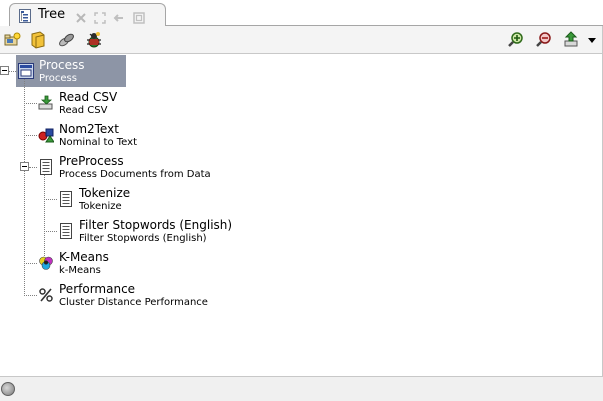 The width and height of the screenshot is (603, 401). Describe the element at coordinates (46, 295) in the screenshot. I see `percent-icon` at that location.